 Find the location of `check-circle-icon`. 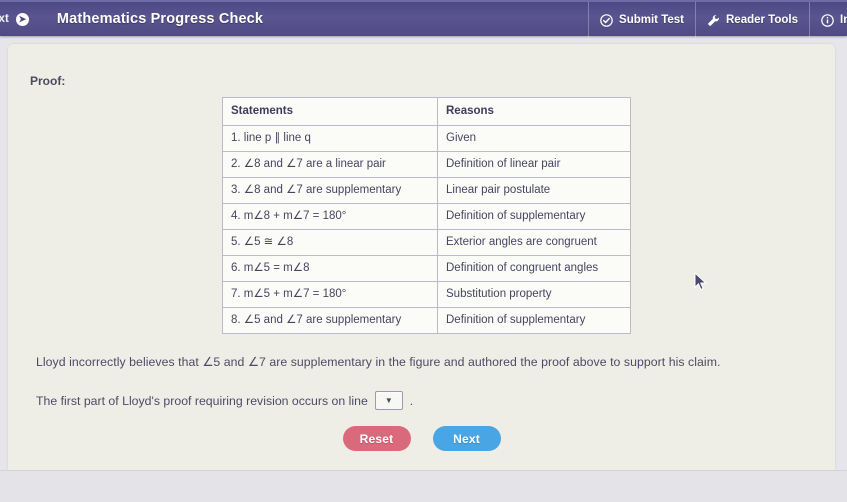

check-circle-icon is located at coordinates (606, 20).